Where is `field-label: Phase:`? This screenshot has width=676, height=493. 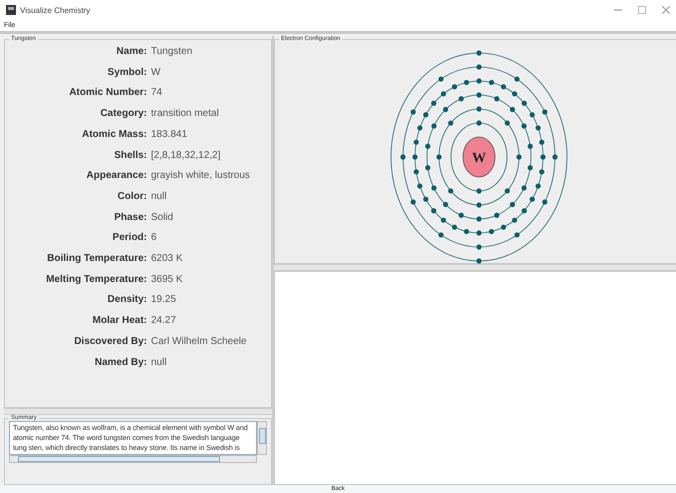 field-label: Phase: is located at coordinates (130, 218).